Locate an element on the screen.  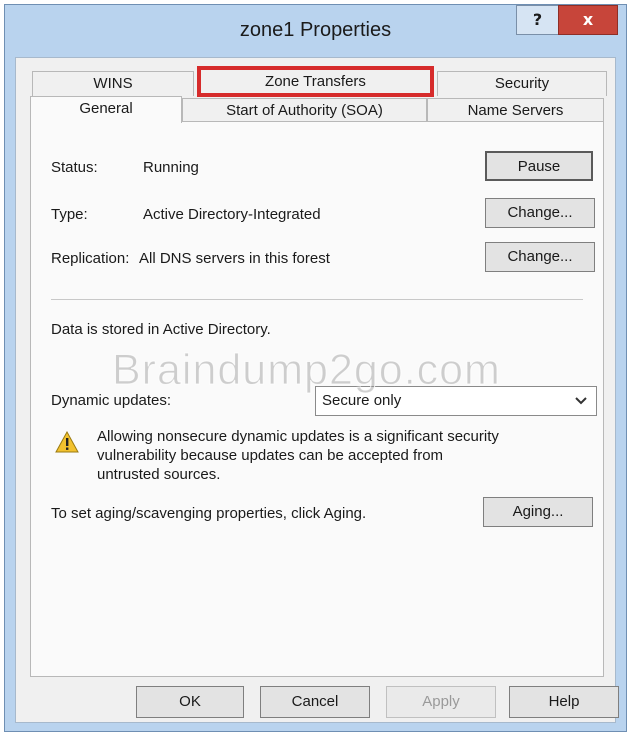
warning-icon is located at coordinates (67, 442).